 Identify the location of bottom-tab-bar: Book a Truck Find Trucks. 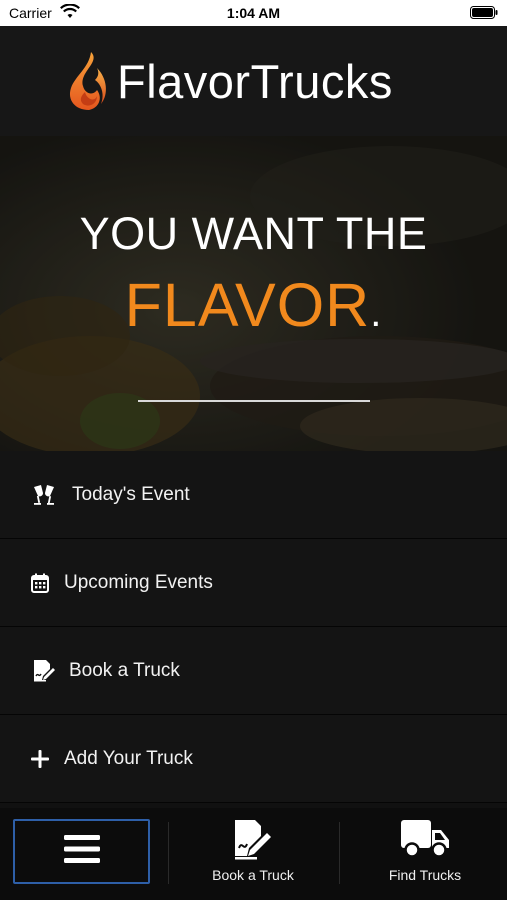
(253, 854).